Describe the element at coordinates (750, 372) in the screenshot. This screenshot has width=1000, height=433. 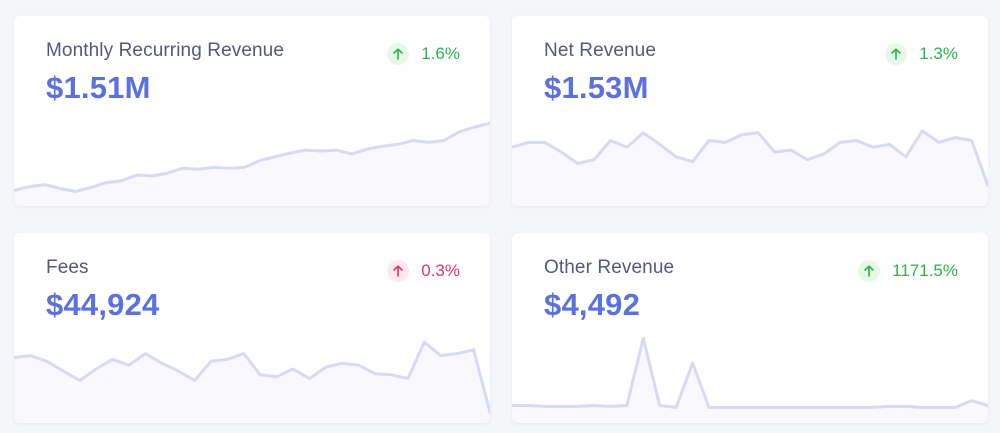
I see `sparkline-line` at that location.